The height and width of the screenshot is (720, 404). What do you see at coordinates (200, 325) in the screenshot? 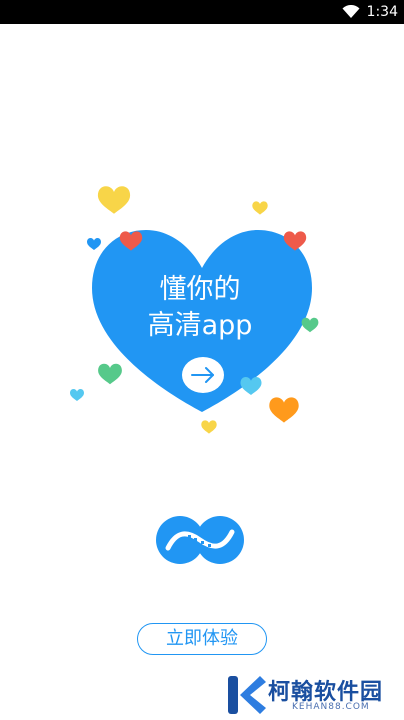
I see `hero-title-line2: 高清app` at bounding box center [200, 325].